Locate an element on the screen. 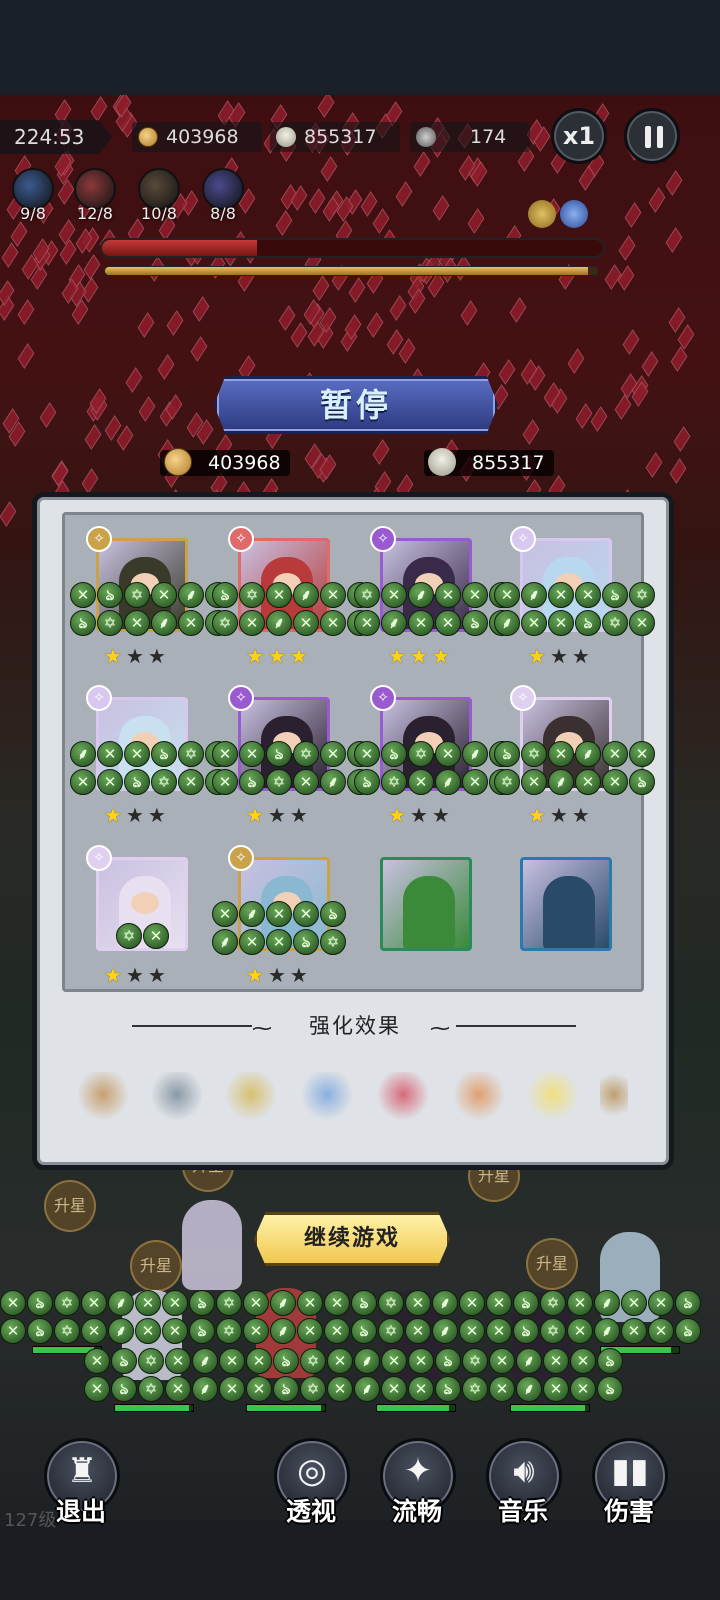 This screenshot has width=720, height=1600. strength-icon is located at coordinates (479, 1097).